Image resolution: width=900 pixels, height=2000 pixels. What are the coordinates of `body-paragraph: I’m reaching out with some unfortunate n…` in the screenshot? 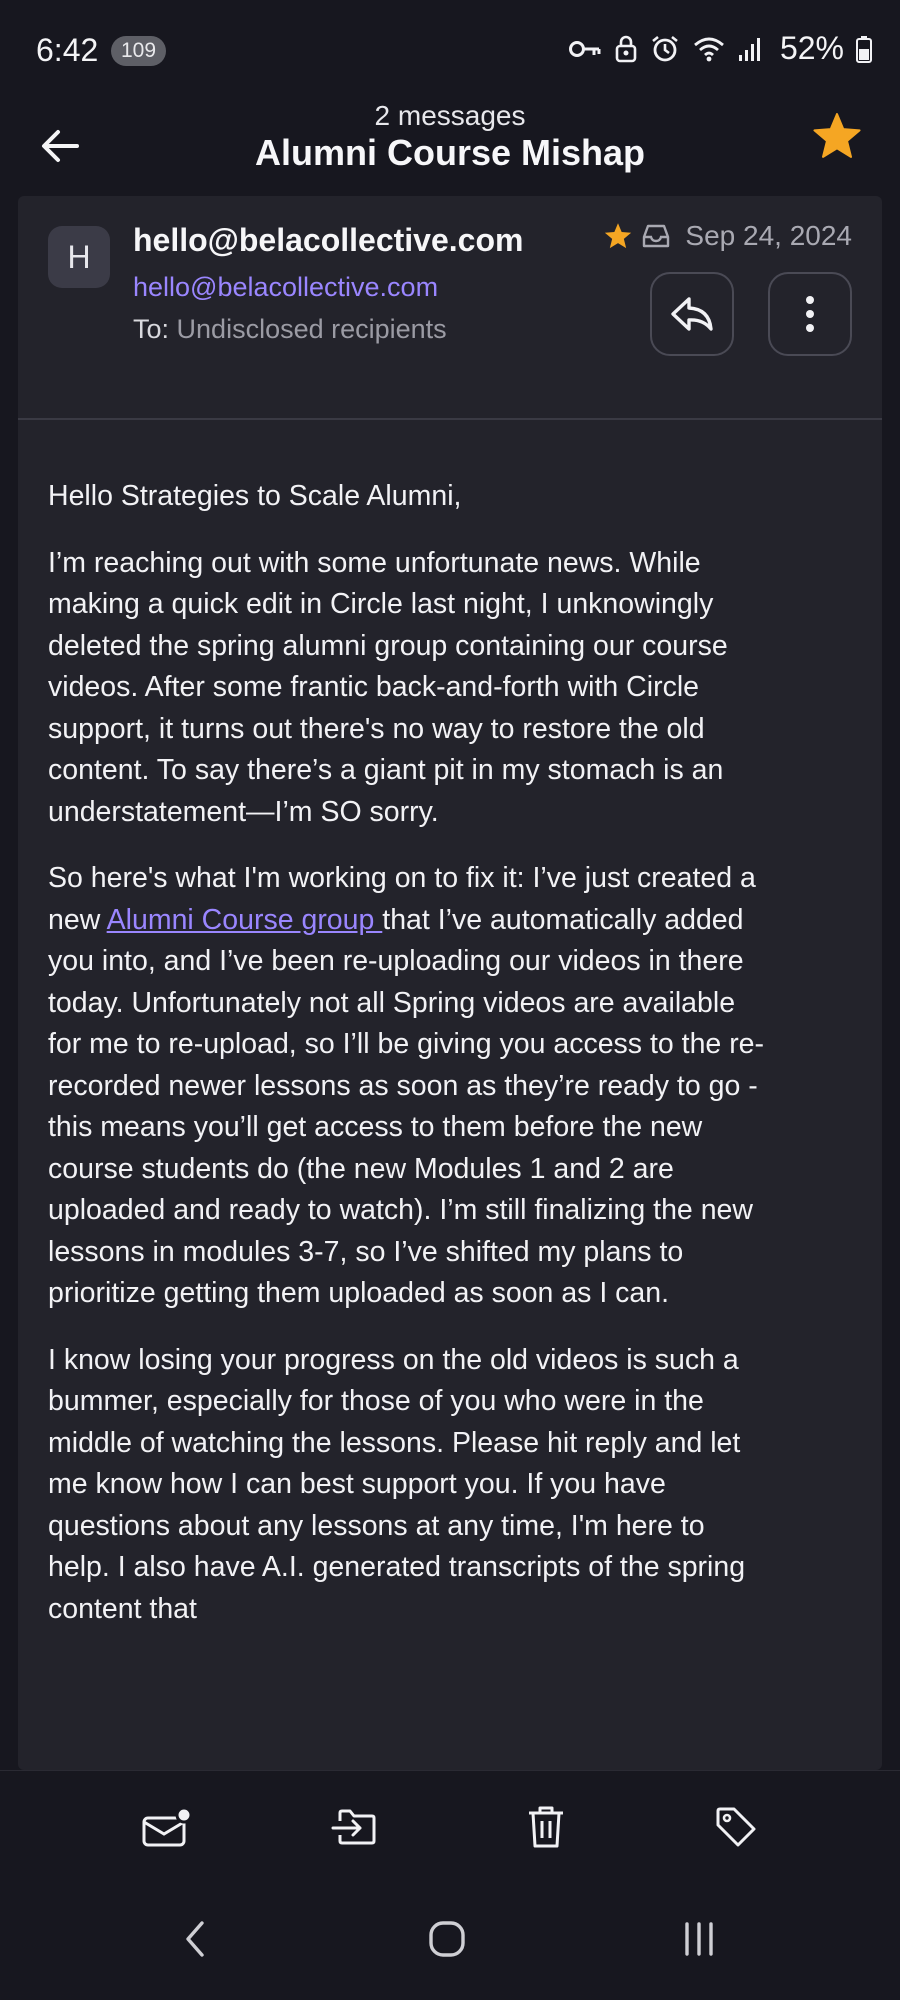 It's located at (388, 687).